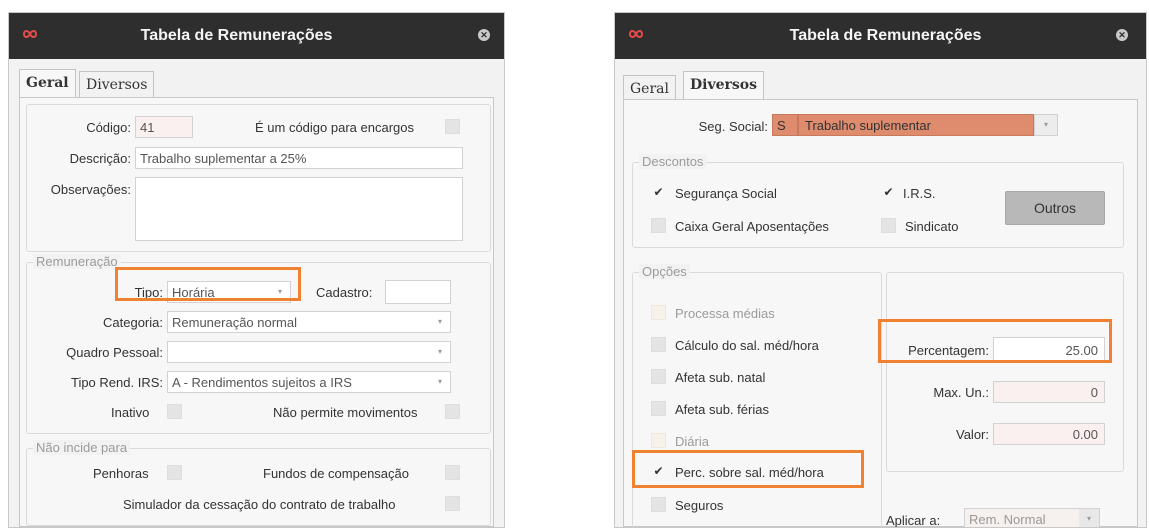  I want to click on seg-social-label: Seg. Social:, so click(733, 126).